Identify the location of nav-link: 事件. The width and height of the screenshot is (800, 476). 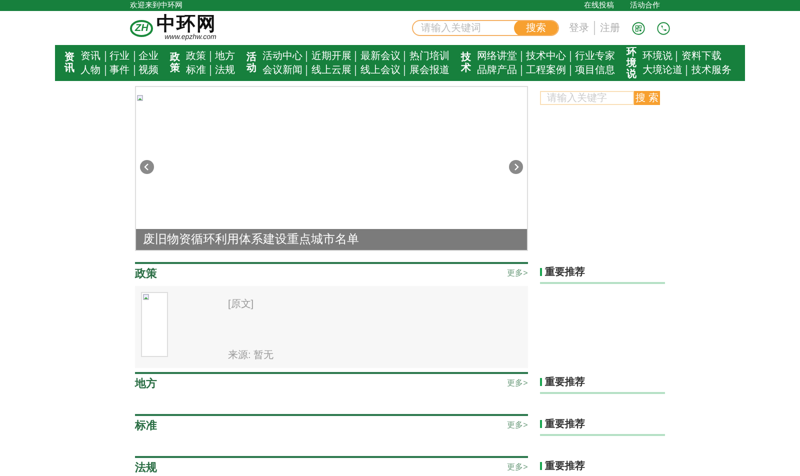
(119, 70).